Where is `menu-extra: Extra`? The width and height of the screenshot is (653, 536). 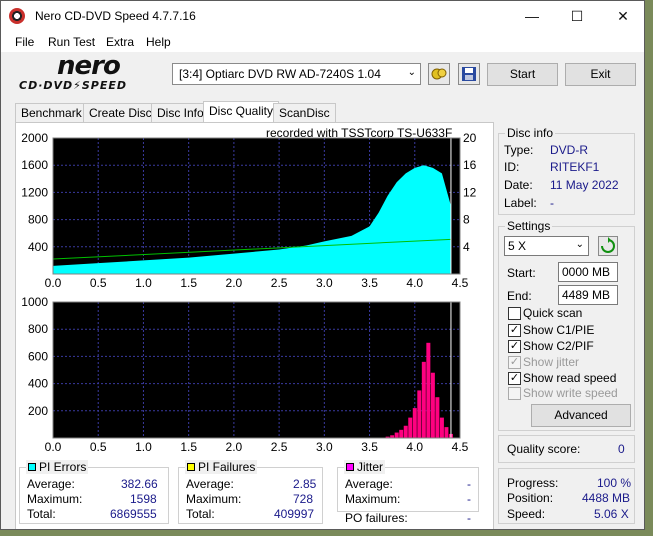
menu-extra: Extra is located at coordinates (120, 42).